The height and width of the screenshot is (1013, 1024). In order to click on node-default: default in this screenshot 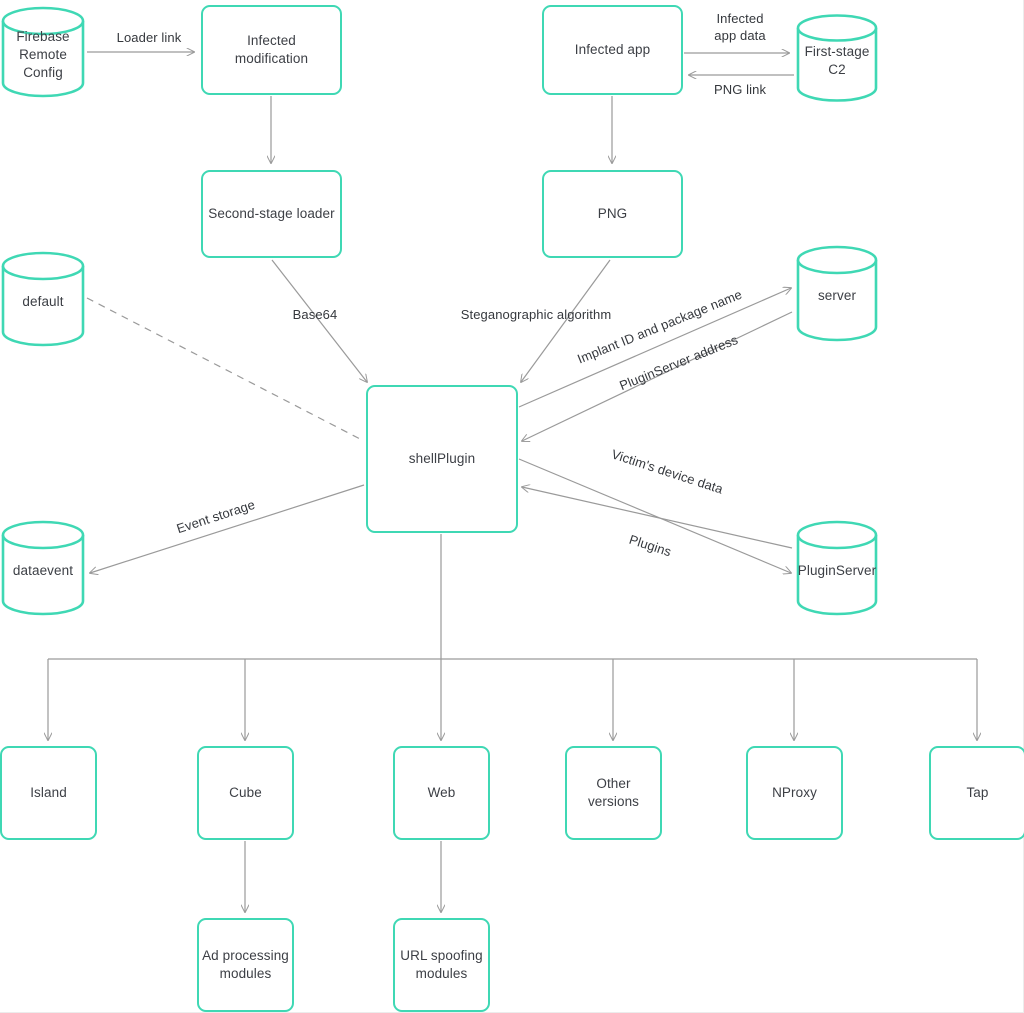, I will do `click(43, 299)`.